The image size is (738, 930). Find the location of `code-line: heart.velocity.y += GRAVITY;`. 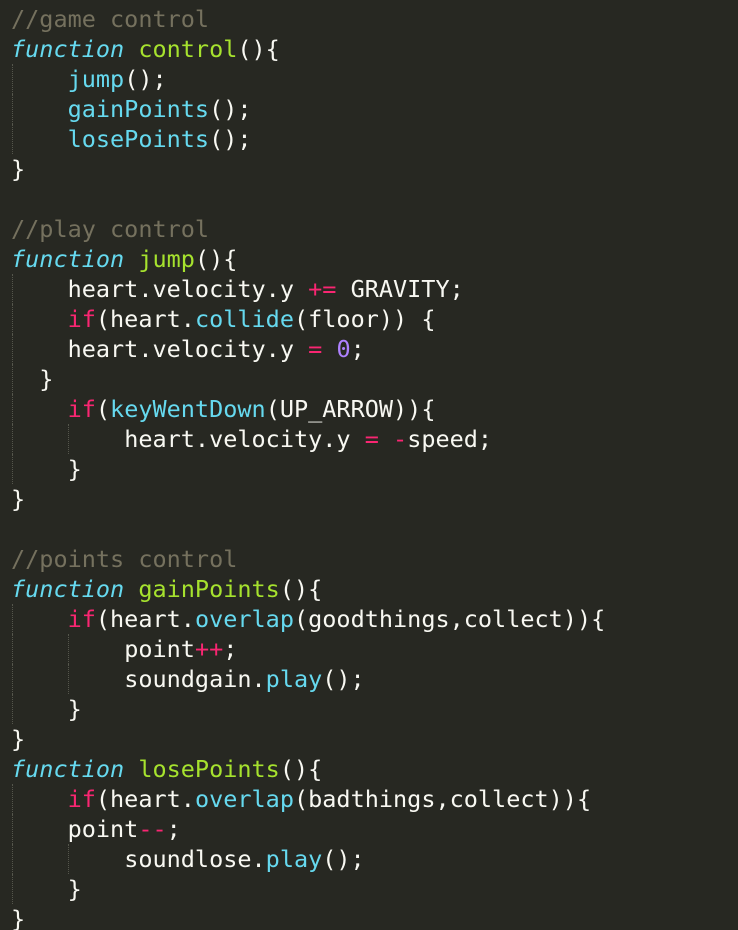

code-line: heart.velocity.y += GRAVITY; is located at coordinates (308, 289).